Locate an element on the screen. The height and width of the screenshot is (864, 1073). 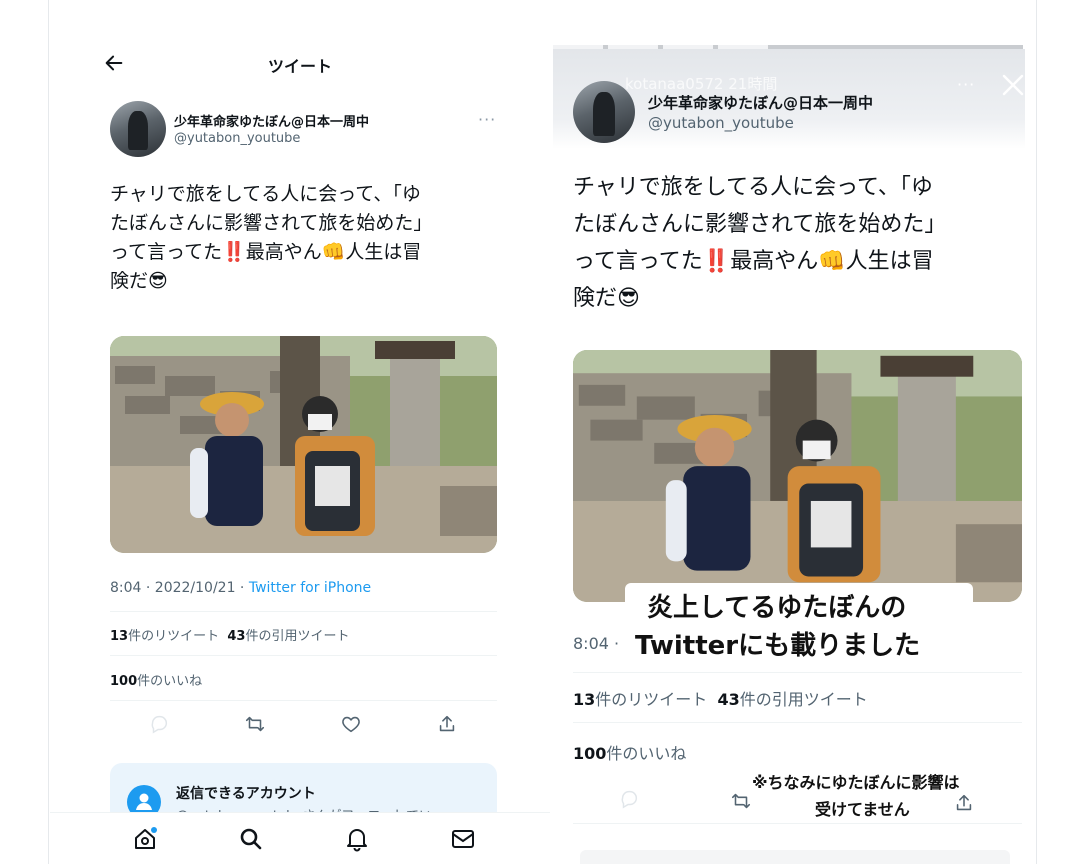
left-frame-line is located at coordinates (48, 432).